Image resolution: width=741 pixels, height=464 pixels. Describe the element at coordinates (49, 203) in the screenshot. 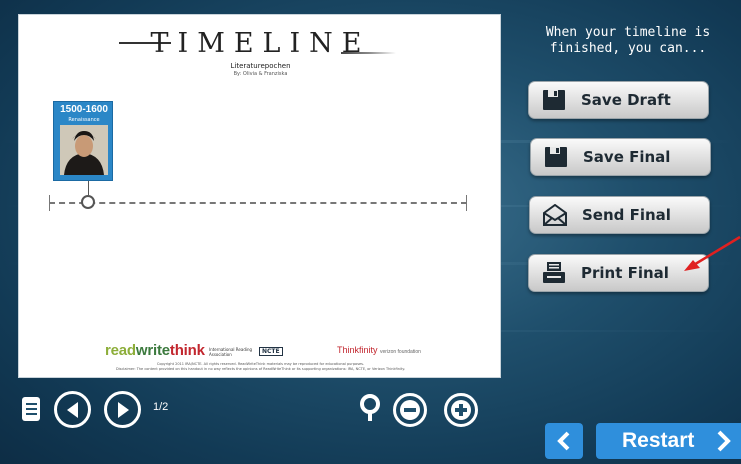

I see `timeline-start-tick` at that location.